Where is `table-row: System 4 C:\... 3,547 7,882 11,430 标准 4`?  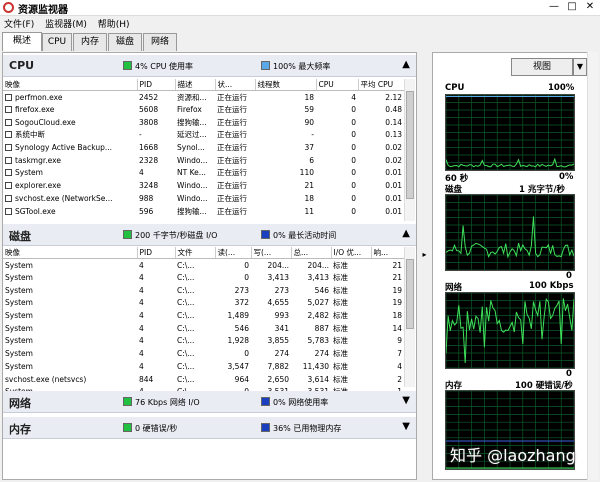 table-row: System 4 C:\... 3,547 7,882 11,430 标准 4 is located at coordinates (203, 366).